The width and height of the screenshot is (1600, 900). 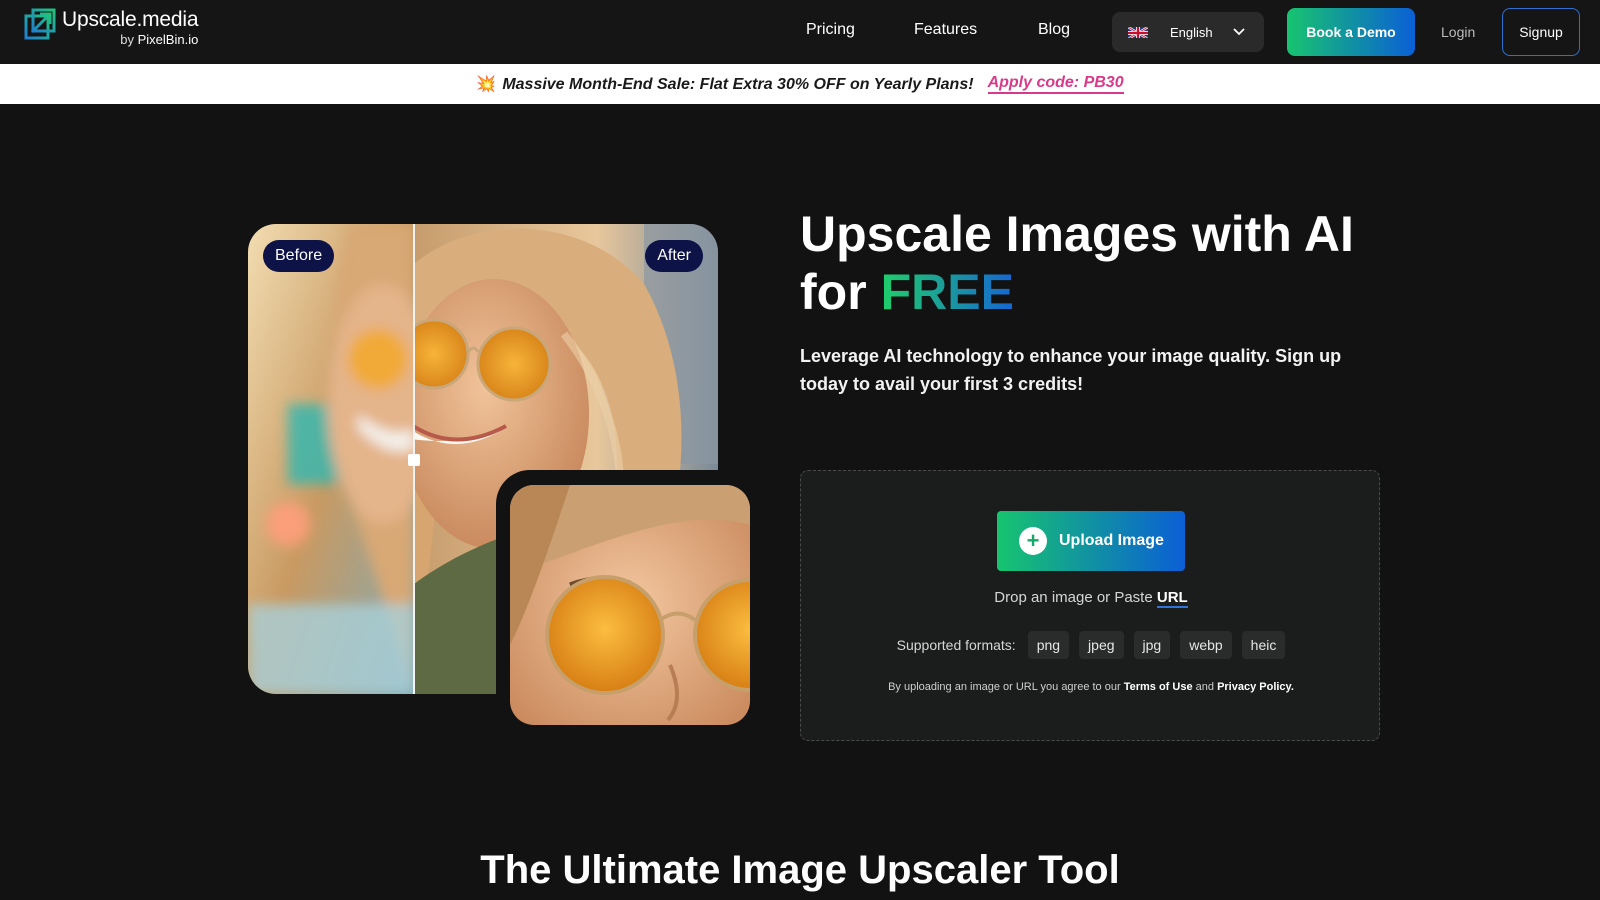 I want to click on format-chip: heic, so click(x=1263, y=645).